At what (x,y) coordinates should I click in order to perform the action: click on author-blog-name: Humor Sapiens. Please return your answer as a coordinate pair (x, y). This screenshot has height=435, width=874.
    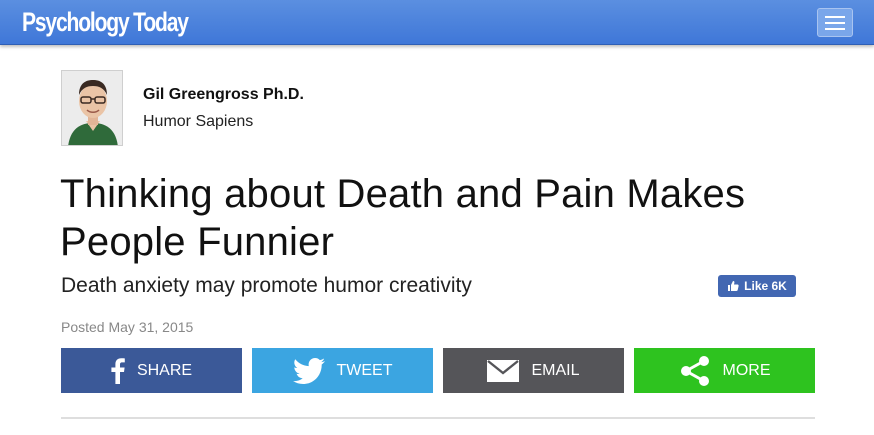
    Looking at the image, I should click on (198, 122).